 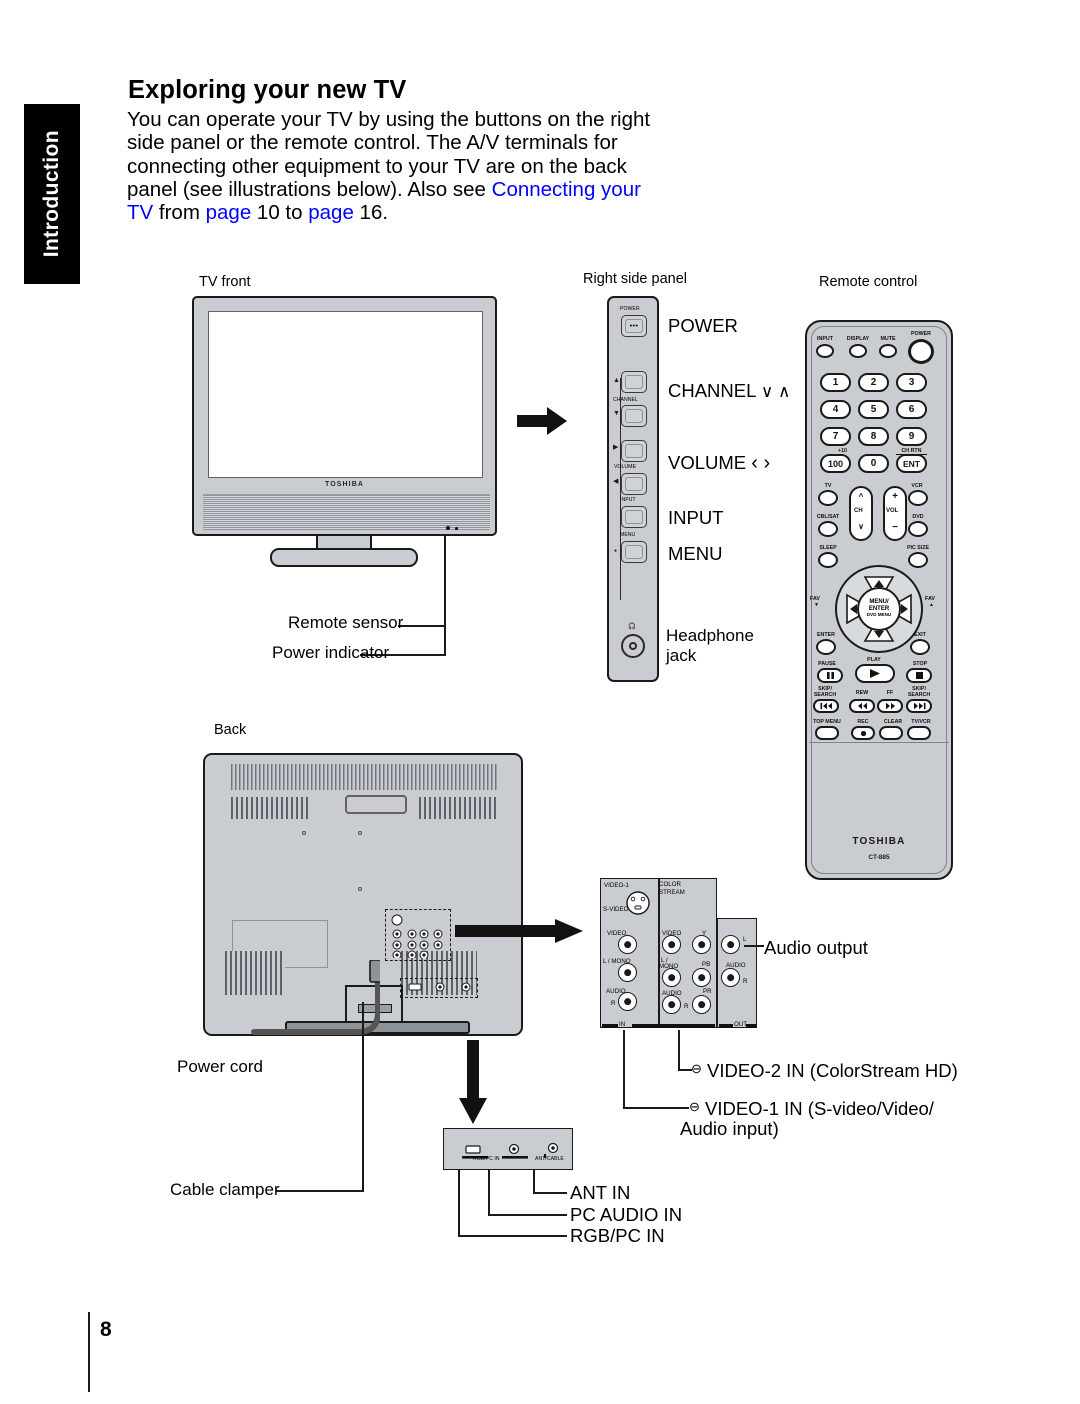 I want to click on caption-tv-front: TV front, so click(x=225, y=282).